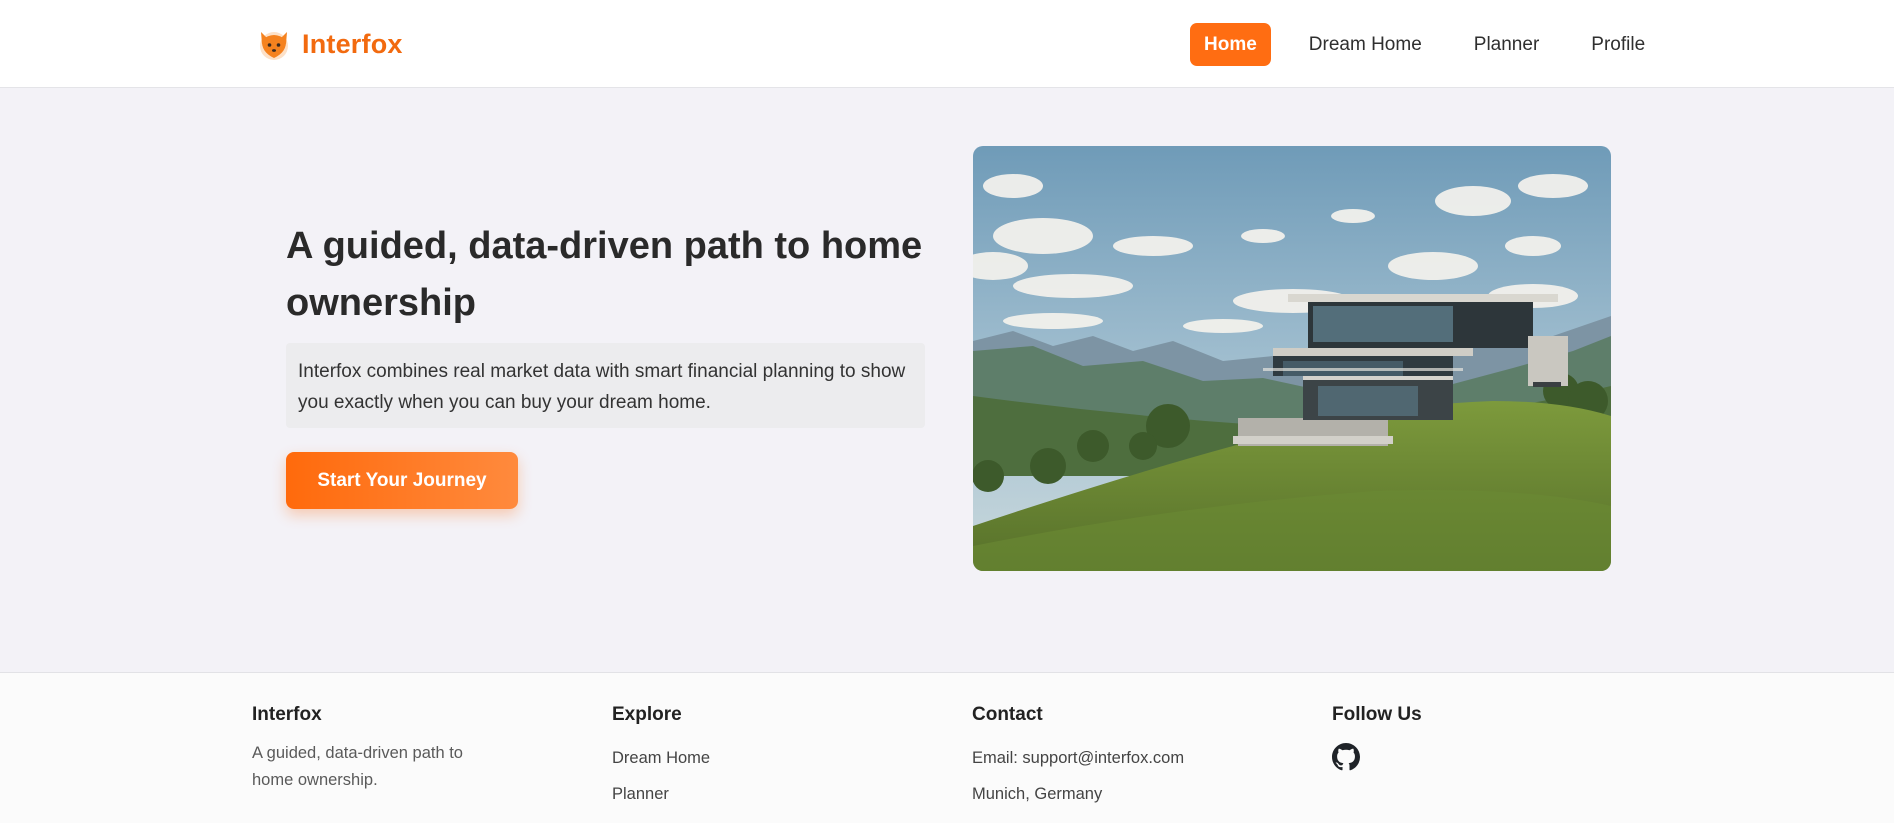 This screenshot has height=823, width=1894. Describe the element at coordinates (1507, 44) in the screenshot. I see `nav-item-planner: Planner` at that location.